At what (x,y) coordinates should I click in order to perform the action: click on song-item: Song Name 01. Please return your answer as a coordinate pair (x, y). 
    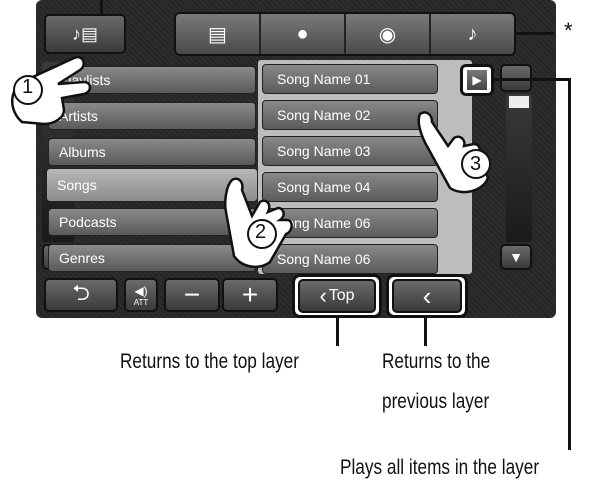
    Looking at the image, I should click on (350, 79).